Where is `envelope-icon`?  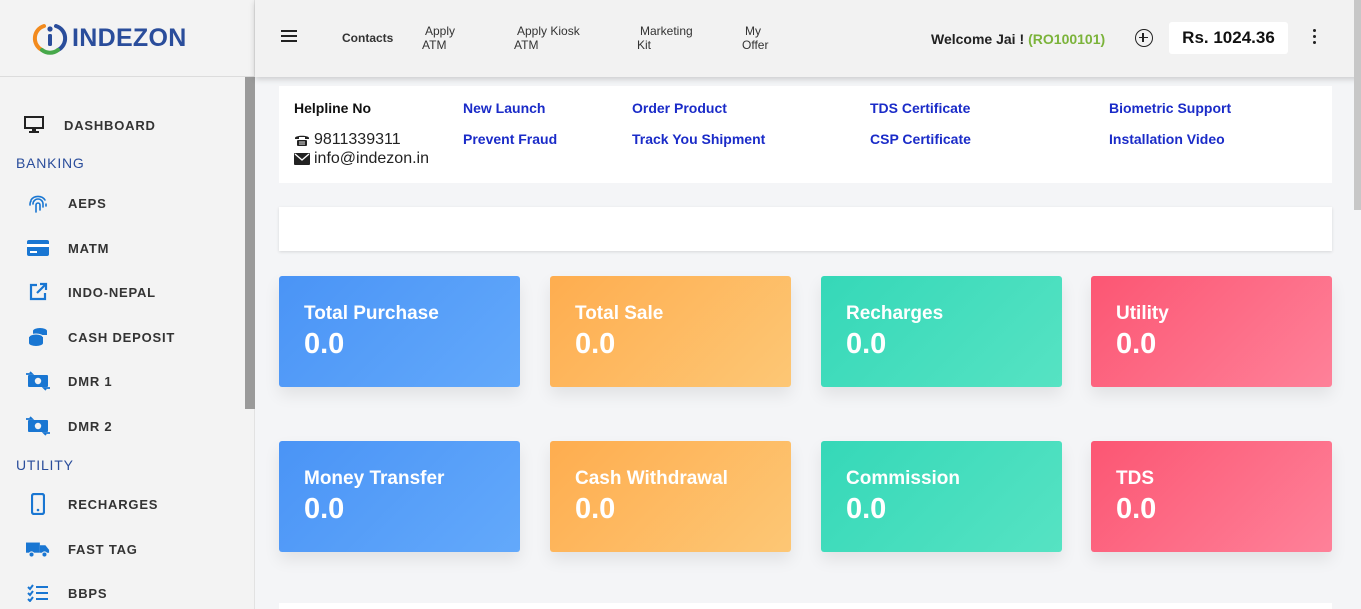 envelope-icon is located at coordinates (302, 159).